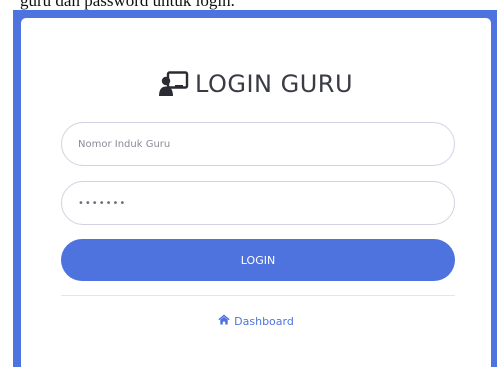 The image size is (504, 367). I want to click on home-icon, so click(224, 321).